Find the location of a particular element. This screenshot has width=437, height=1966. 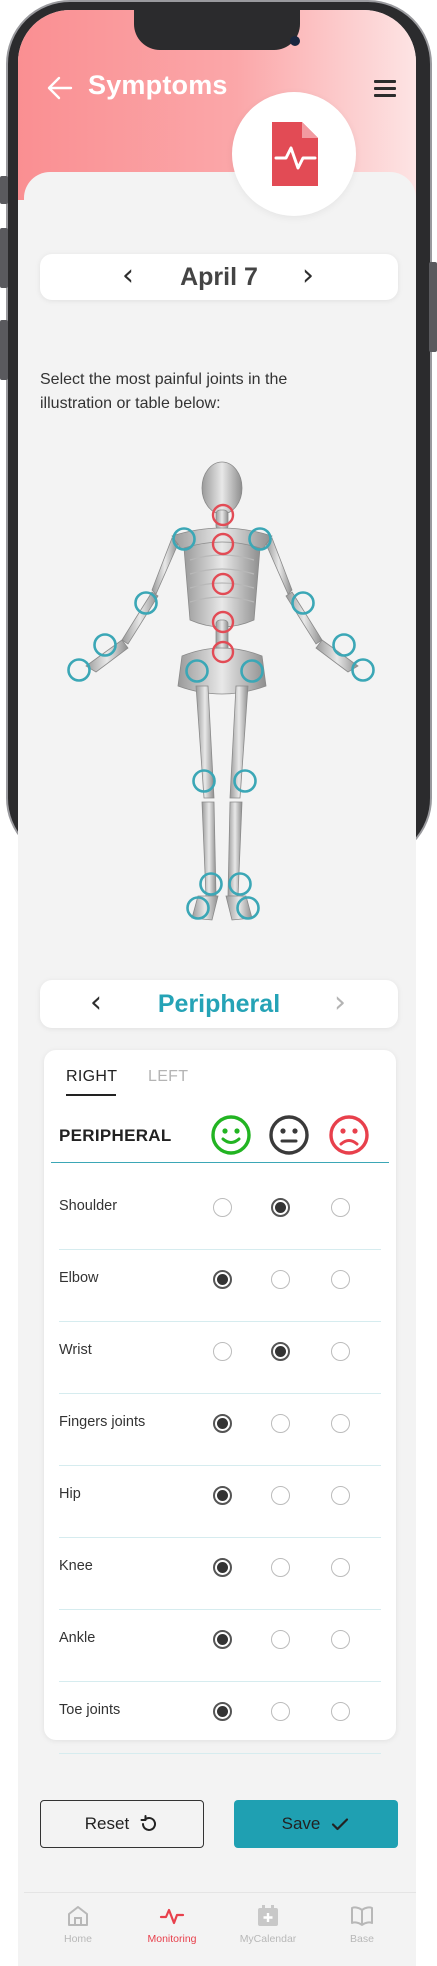

happy-face-icon is located at coordinates (231, 1135).